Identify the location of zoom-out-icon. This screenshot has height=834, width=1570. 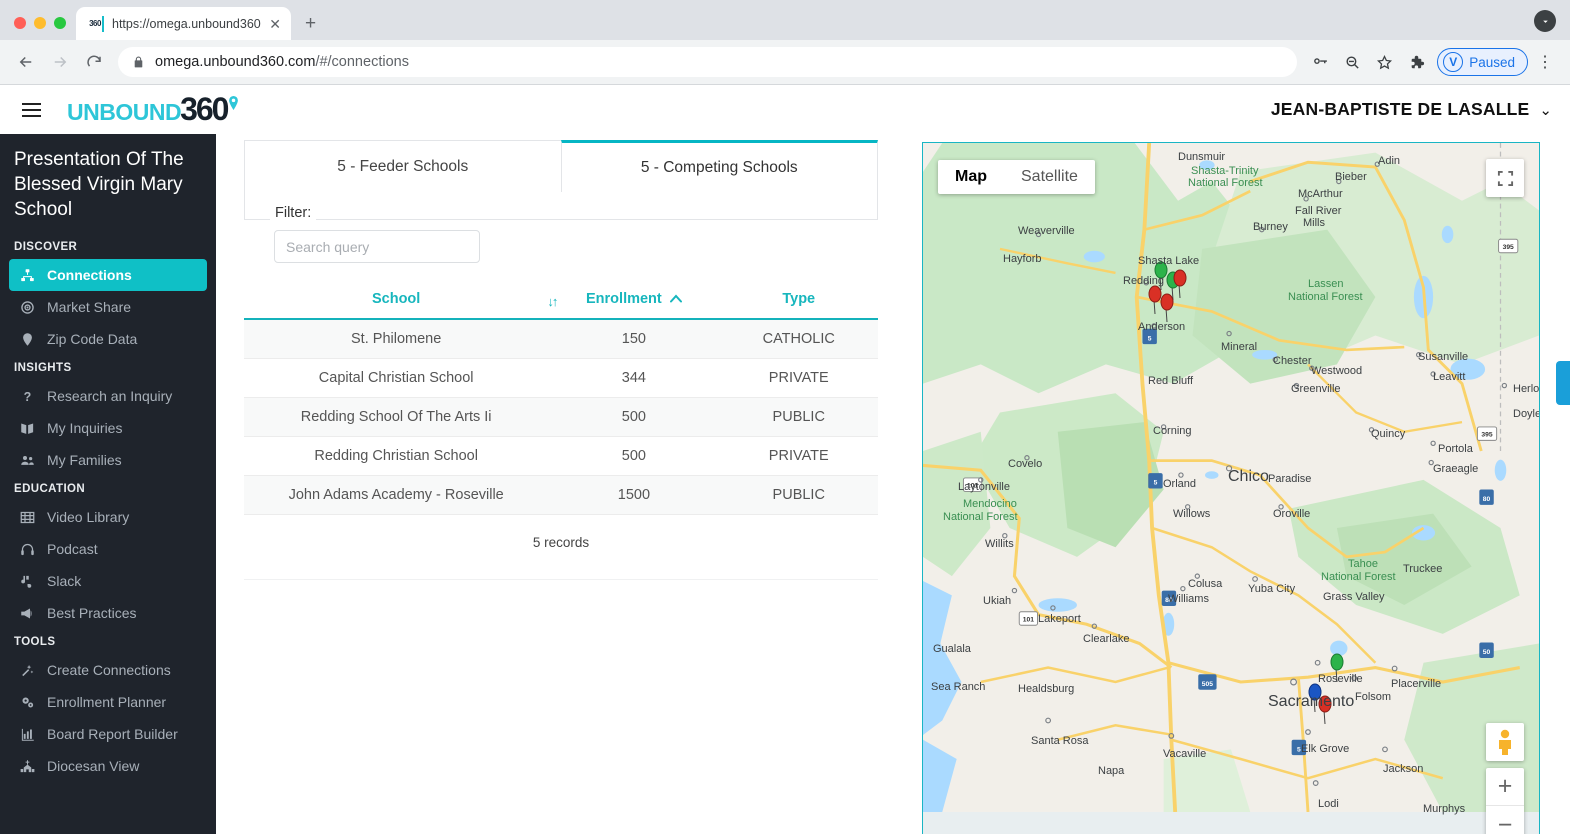
(1352, 62).